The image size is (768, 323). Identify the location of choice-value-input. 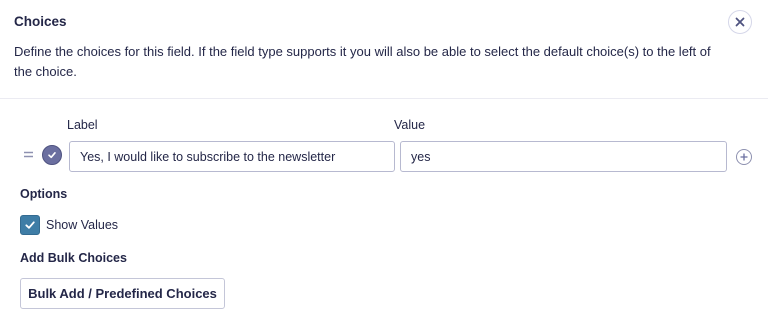
(563, 156).